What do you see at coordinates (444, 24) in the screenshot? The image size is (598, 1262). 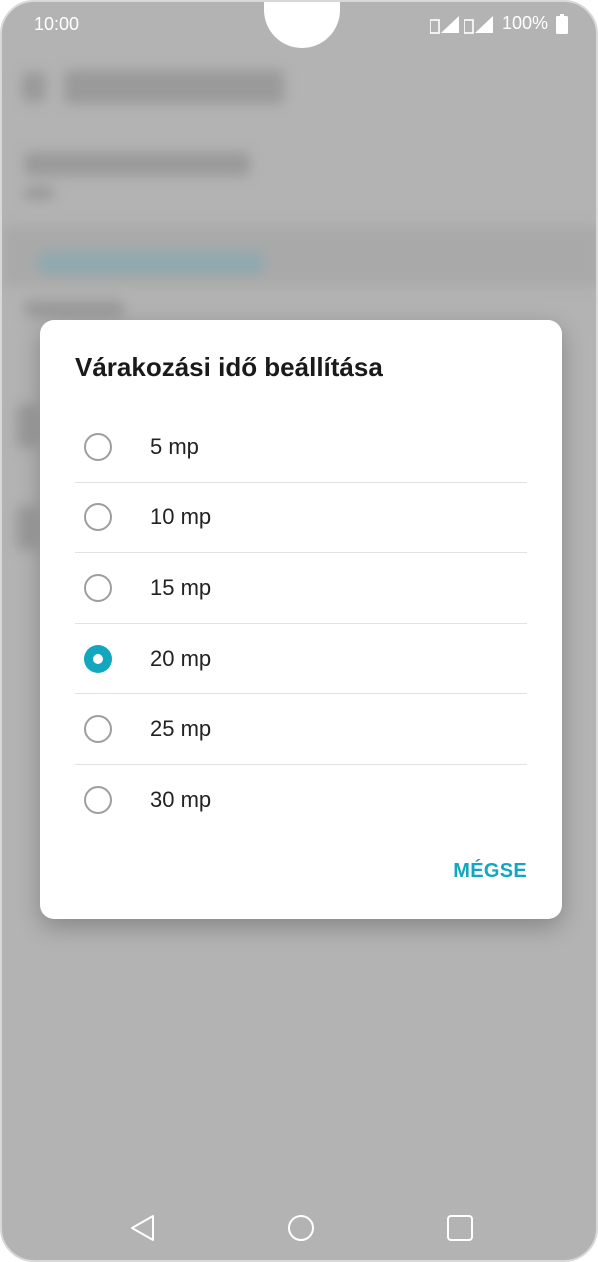 I see `signal-sim1-icon` at bounding box center [444, 24].